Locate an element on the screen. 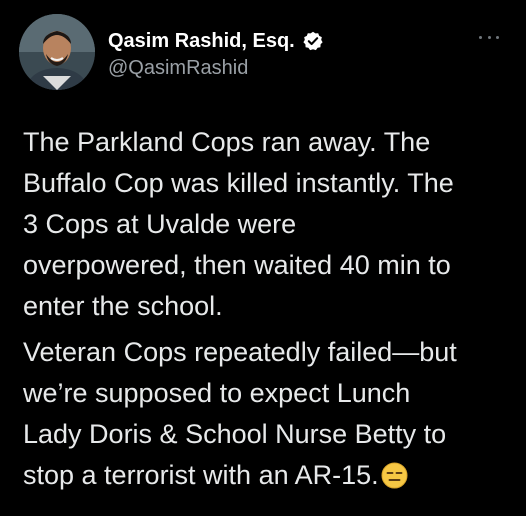 This screenshot has width=526, height=516. user-handle: @QasimRashid is located at coordinates (278, 68).